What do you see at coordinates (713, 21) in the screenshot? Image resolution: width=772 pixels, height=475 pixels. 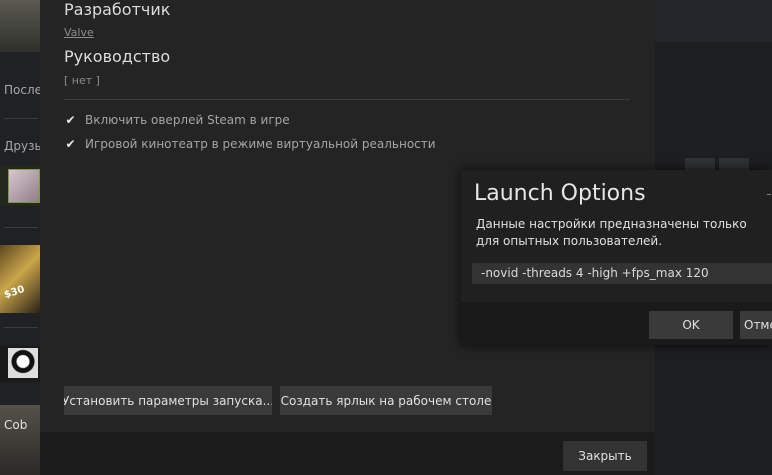 I see `header-strip` at bounding box center [713, 21].